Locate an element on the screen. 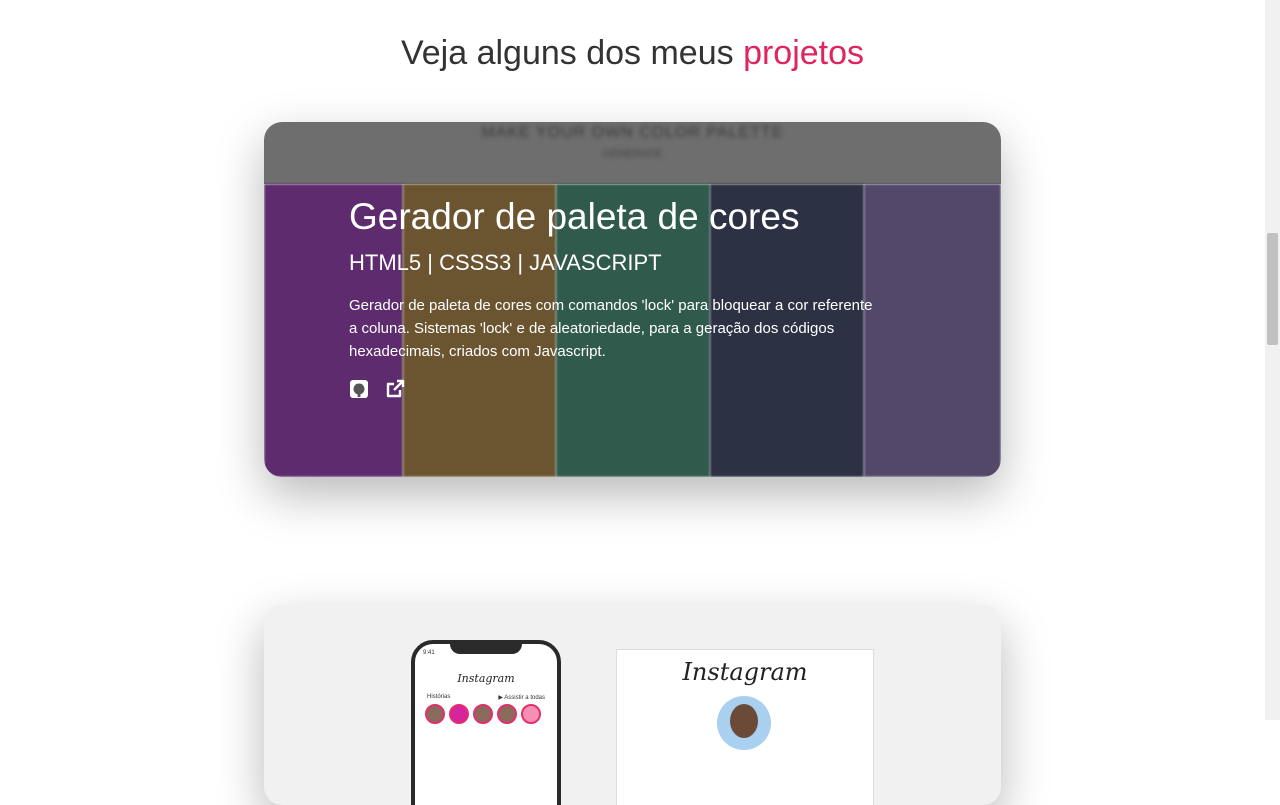  preview-subtitle: GENERATE is located at coordinates (632, 154).